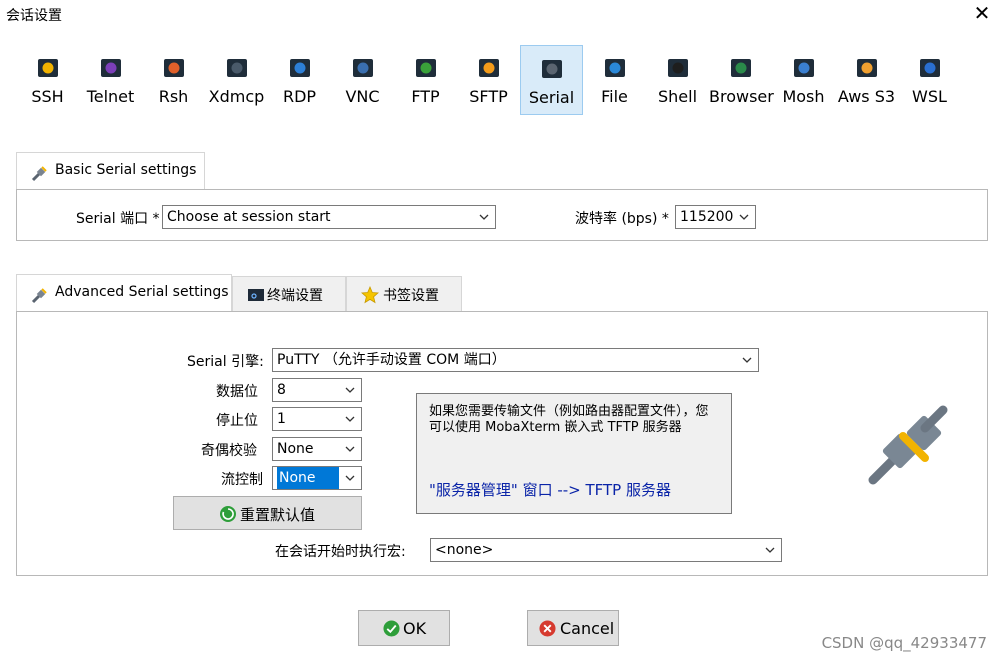  What do you see at coordinates (866, 68) in the screenshot?
I see `aws-s3-icon` at bounding box center [866, 68].